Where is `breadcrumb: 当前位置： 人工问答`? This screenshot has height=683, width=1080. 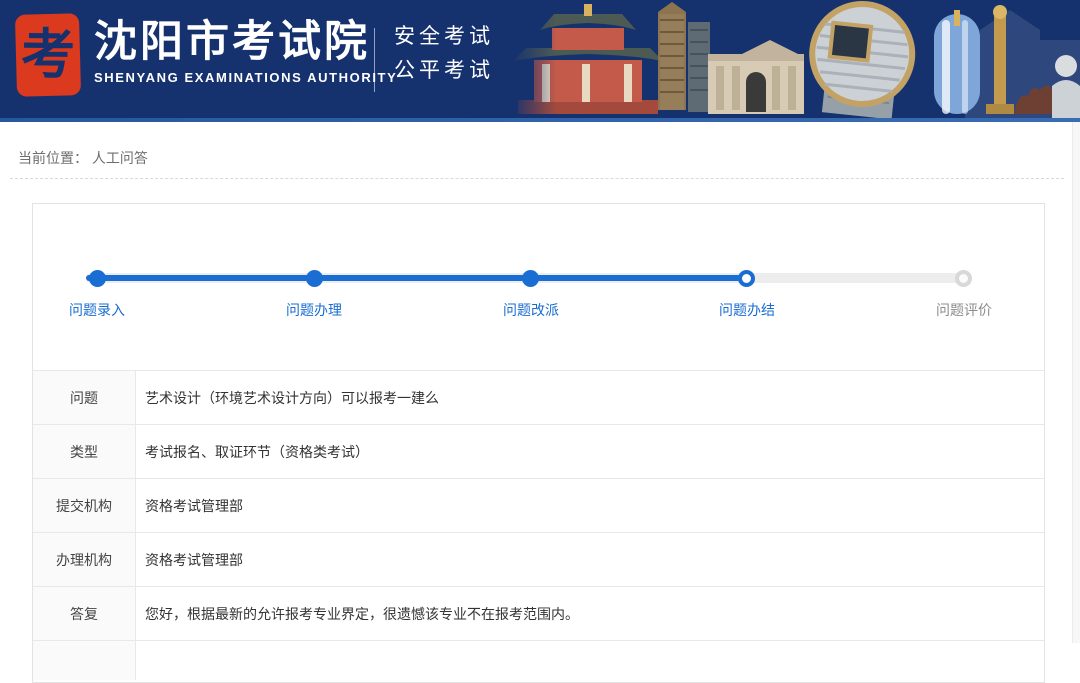 breadcrumb: 当前位置： 人工问答 is located at coordinates (83, 158).